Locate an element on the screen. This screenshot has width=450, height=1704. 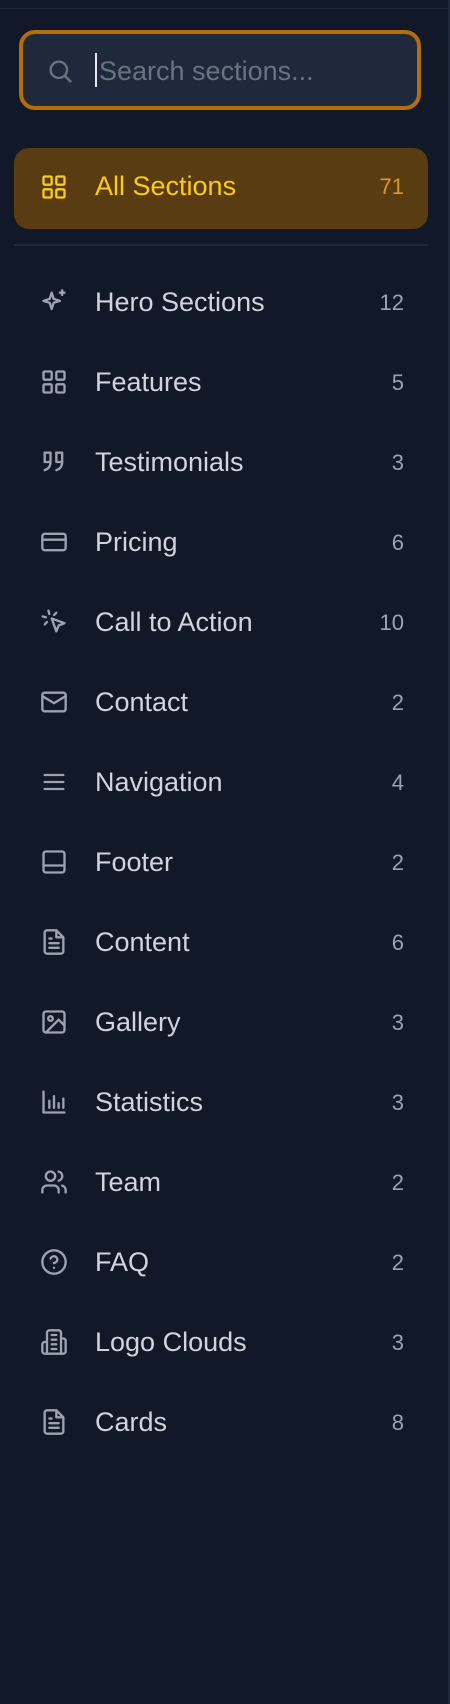
sidebar-item-count: 12 is located at coordinates (391, 302).